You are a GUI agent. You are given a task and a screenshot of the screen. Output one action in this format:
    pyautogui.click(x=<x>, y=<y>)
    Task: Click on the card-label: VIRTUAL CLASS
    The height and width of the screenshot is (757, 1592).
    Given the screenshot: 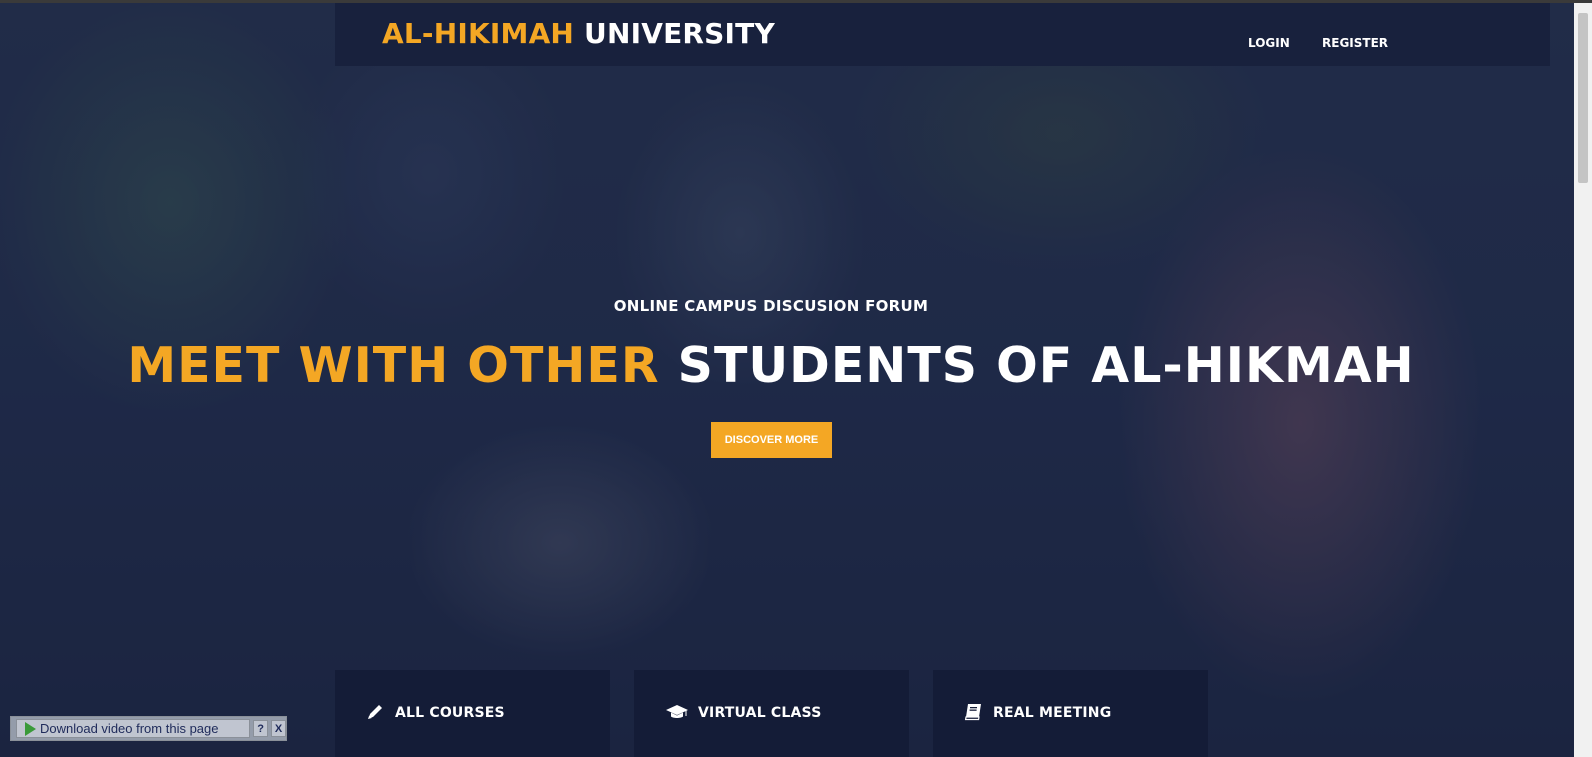 What is the action you would take?
    pyautogui.click(x=760, y=713)
    